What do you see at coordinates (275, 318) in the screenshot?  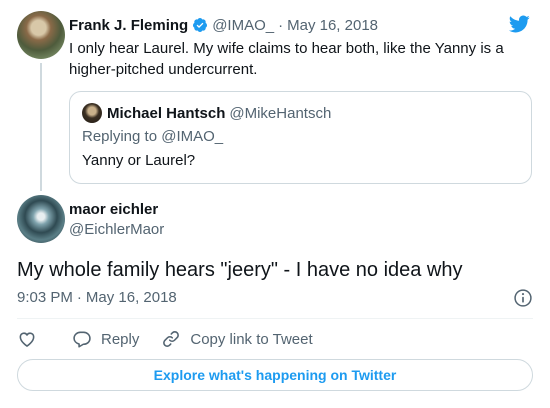 I see `actions-divider` at bounding box center [275, 318].